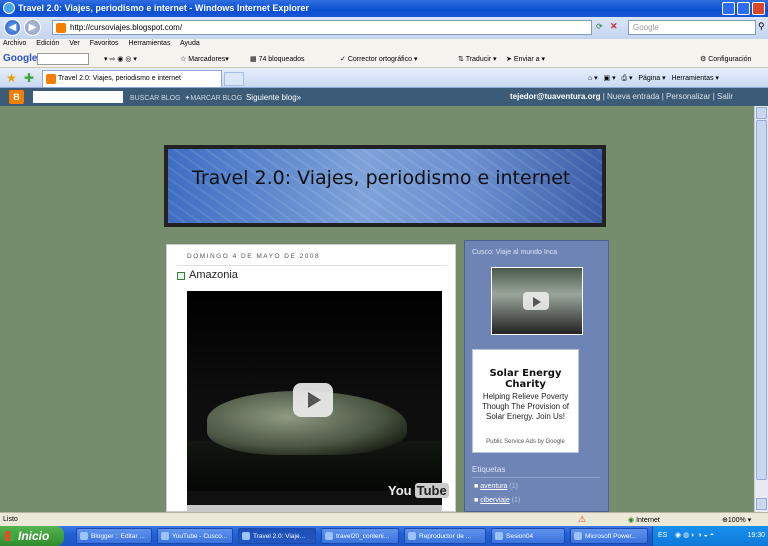 Image resolution: width=768 pixels, height=546 pixels. What do you see at coordinates (126, 27) in the screenshot?
I see `url-text: http://cursoviajes.blogspot.com/` at bounding box center [126, 27].